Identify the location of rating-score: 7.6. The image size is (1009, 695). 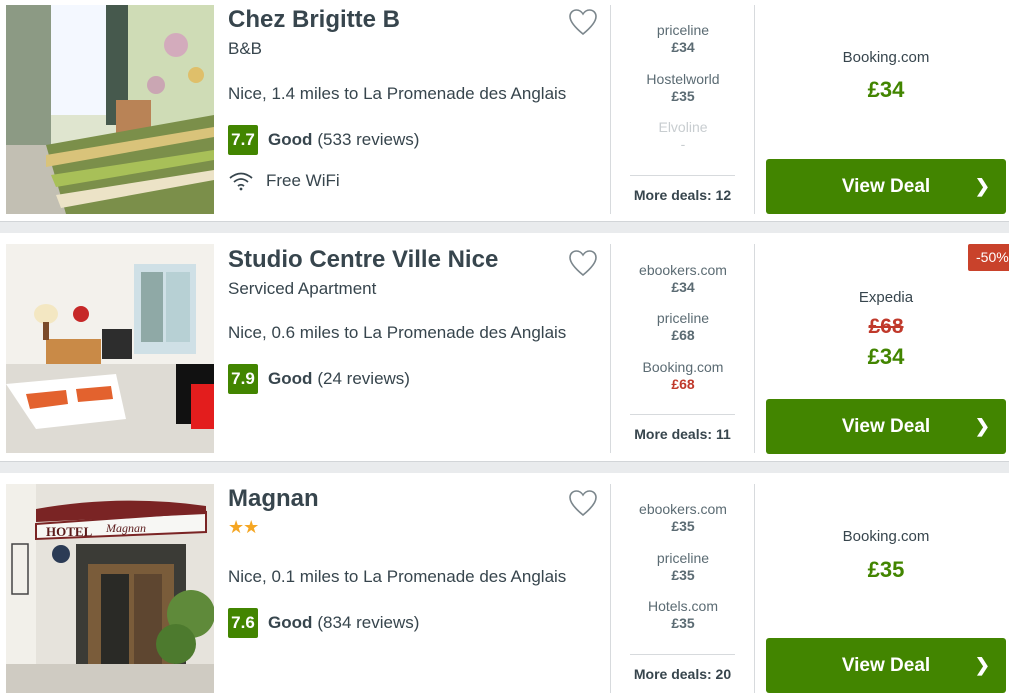
(243, 623).